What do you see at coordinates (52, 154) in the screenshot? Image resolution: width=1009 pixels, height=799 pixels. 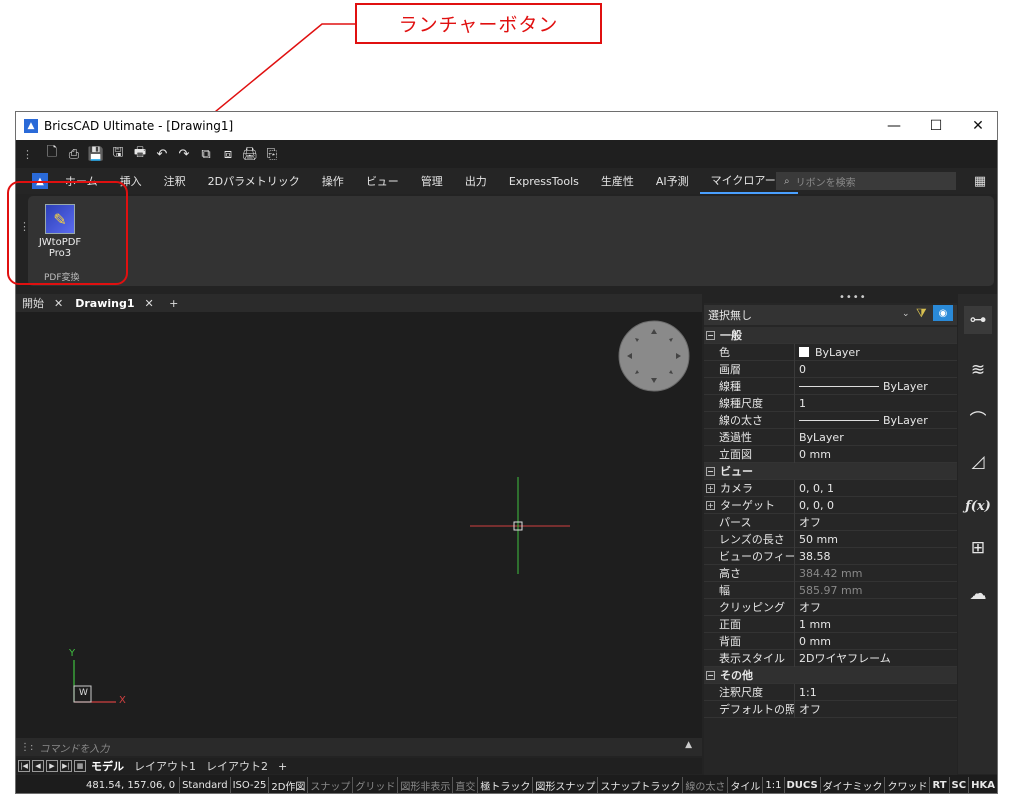 I see `new-icon: 🗋` at bounding box center [52, 154].